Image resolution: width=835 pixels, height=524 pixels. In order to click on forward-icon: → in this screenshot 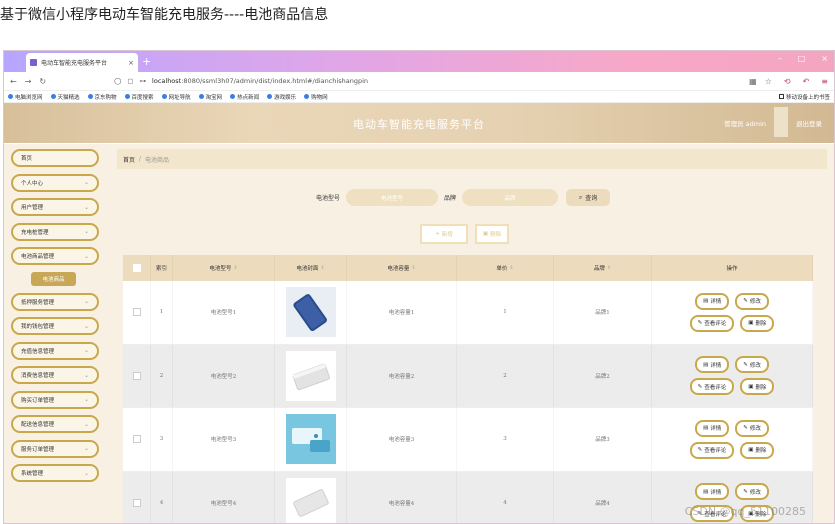, I will do `click(28, 81)`.